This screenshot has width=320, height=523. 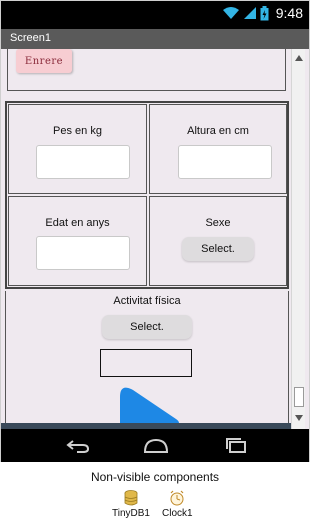 I want to click on scroll-down-arrow-icon, so click(x=299, y=418).